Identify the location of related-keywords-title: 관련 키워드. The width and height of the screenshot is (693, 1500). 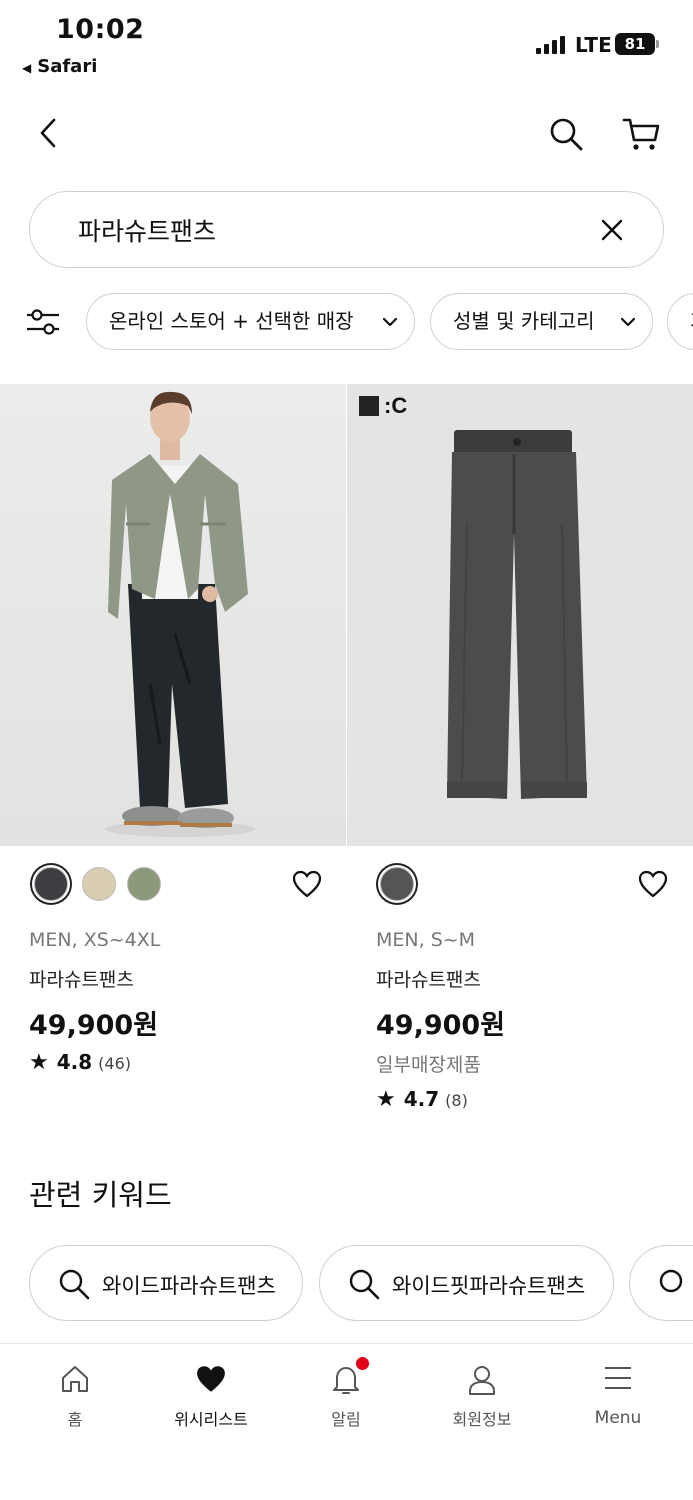
(100, 1195).